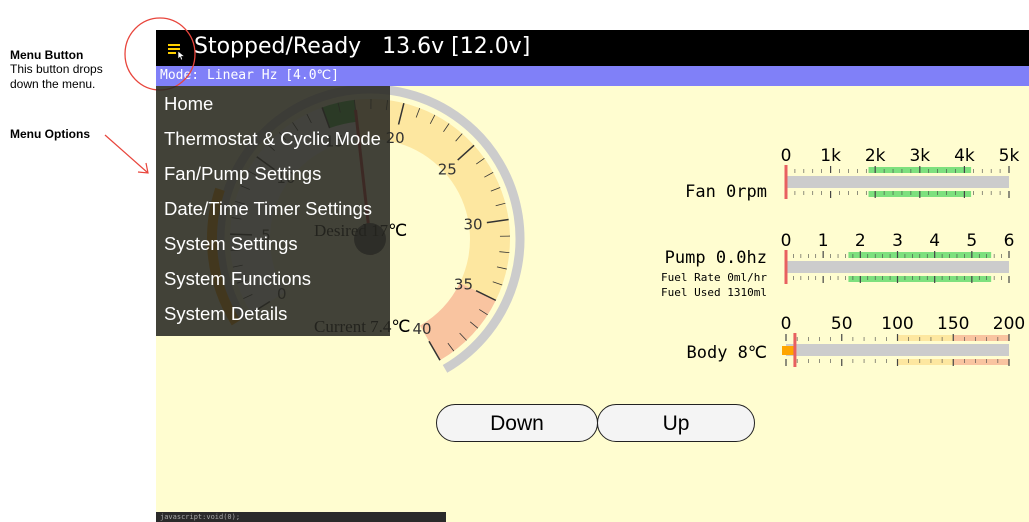 The height and width of the screenshot is (522, 1029). What do you see at coordinates (964, 156) in the screenshot?
I see `fan-tick-label: 4k` at bounding box center [964, 156].